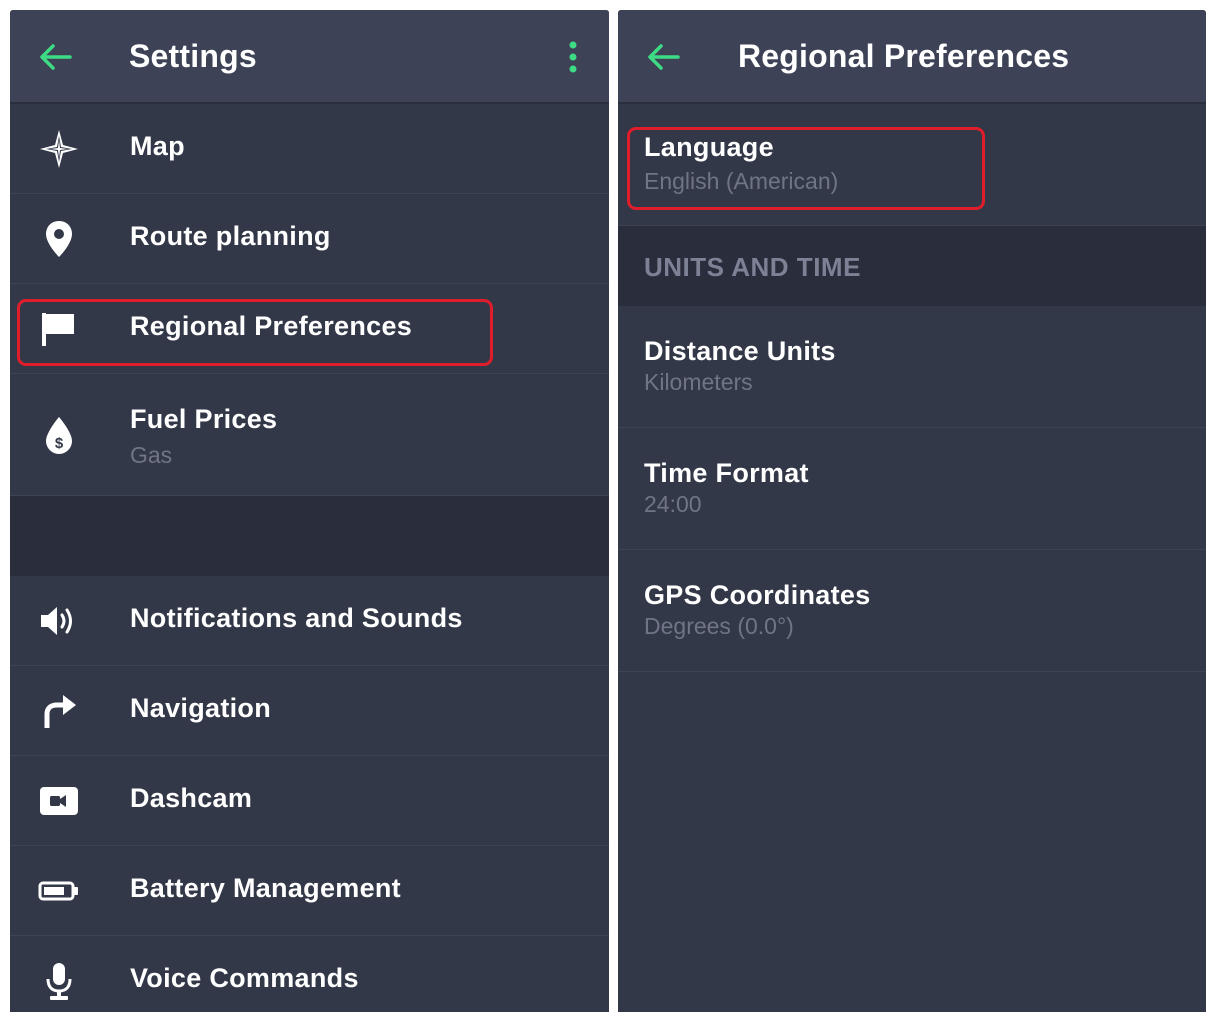  What do you see at coordinates (201, 708) in the screenshot?
I see `settings-item-label: Navigation` at bounding box center [201, 708].